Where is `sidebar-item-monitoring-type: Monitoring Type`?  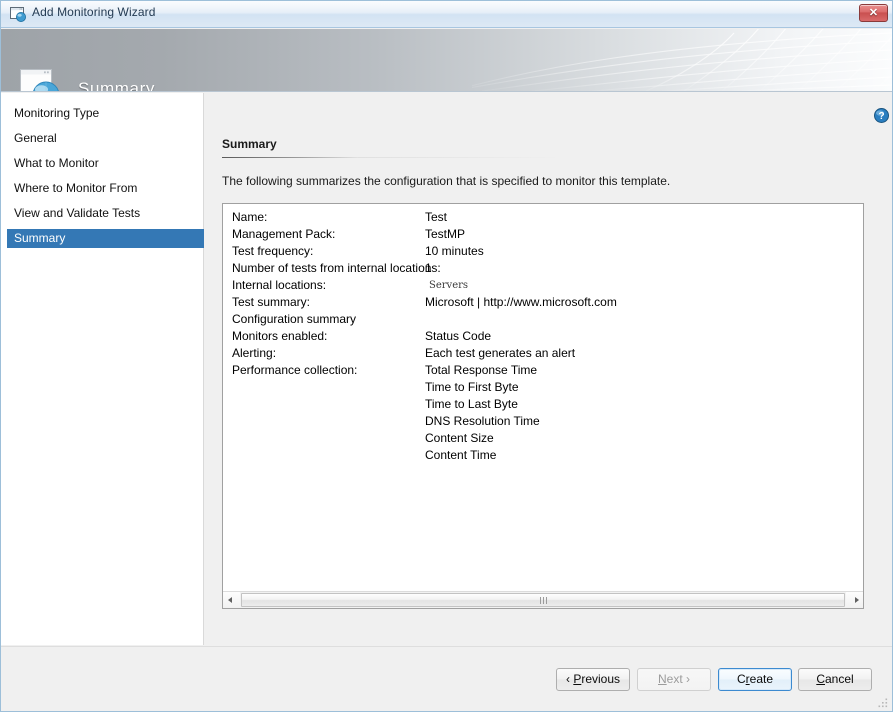 sidebar-item-monitoring-type: Monitoring Type is located at coordinates (105, 113).